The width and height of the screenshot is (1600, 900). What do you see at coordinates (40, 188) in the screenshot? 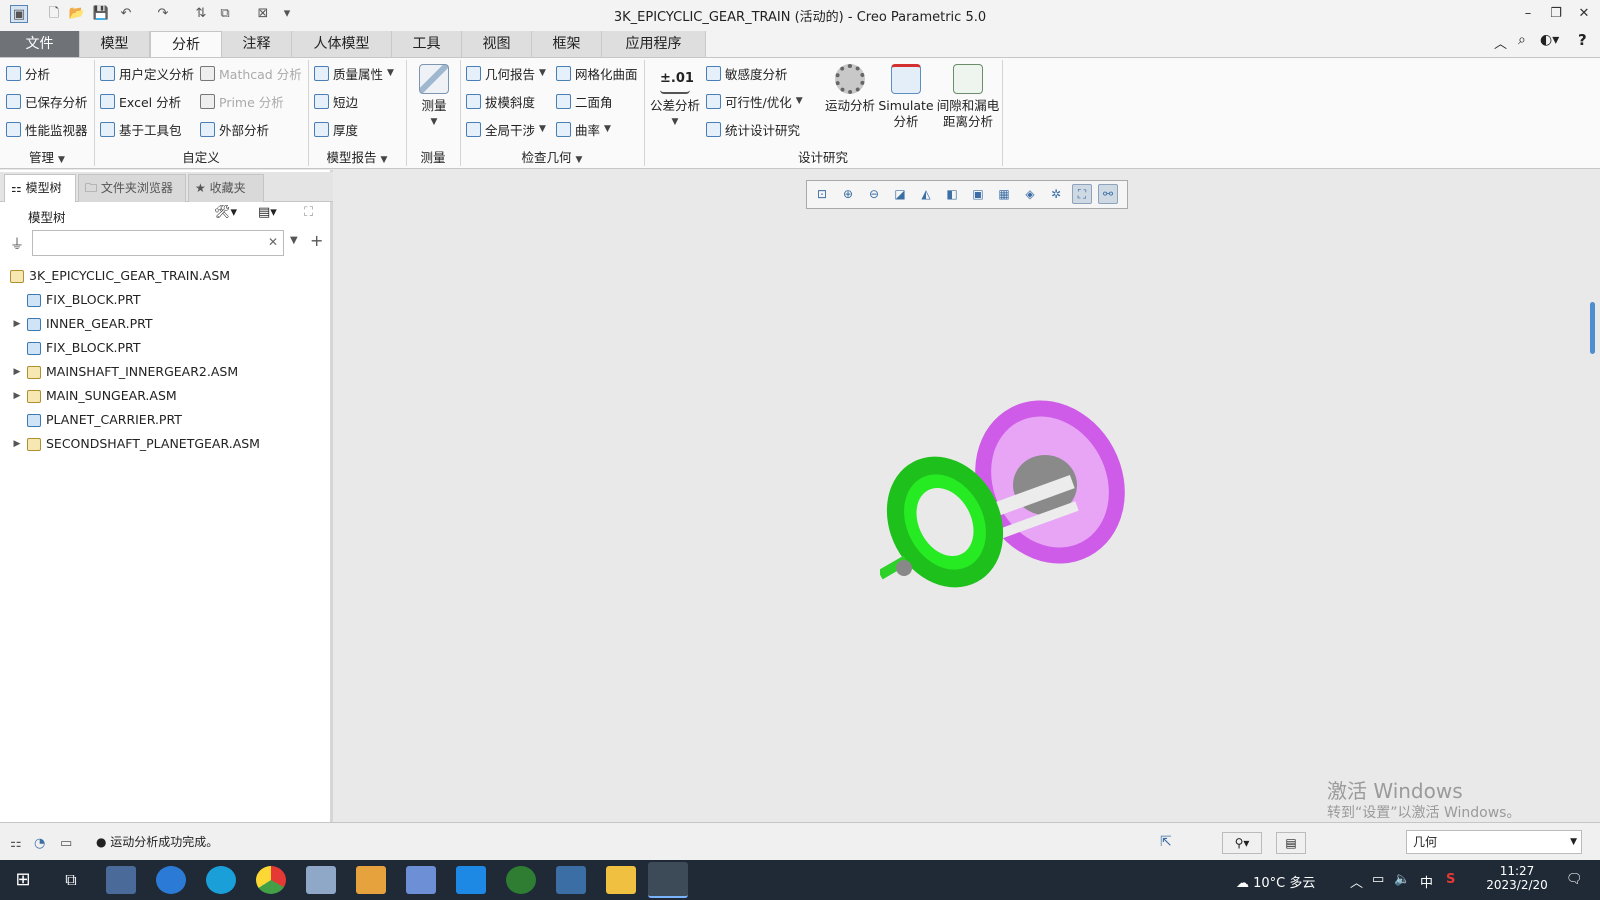
I see `tab-model-tree: ⚏ 模型树` at bounding box center [40, 188].